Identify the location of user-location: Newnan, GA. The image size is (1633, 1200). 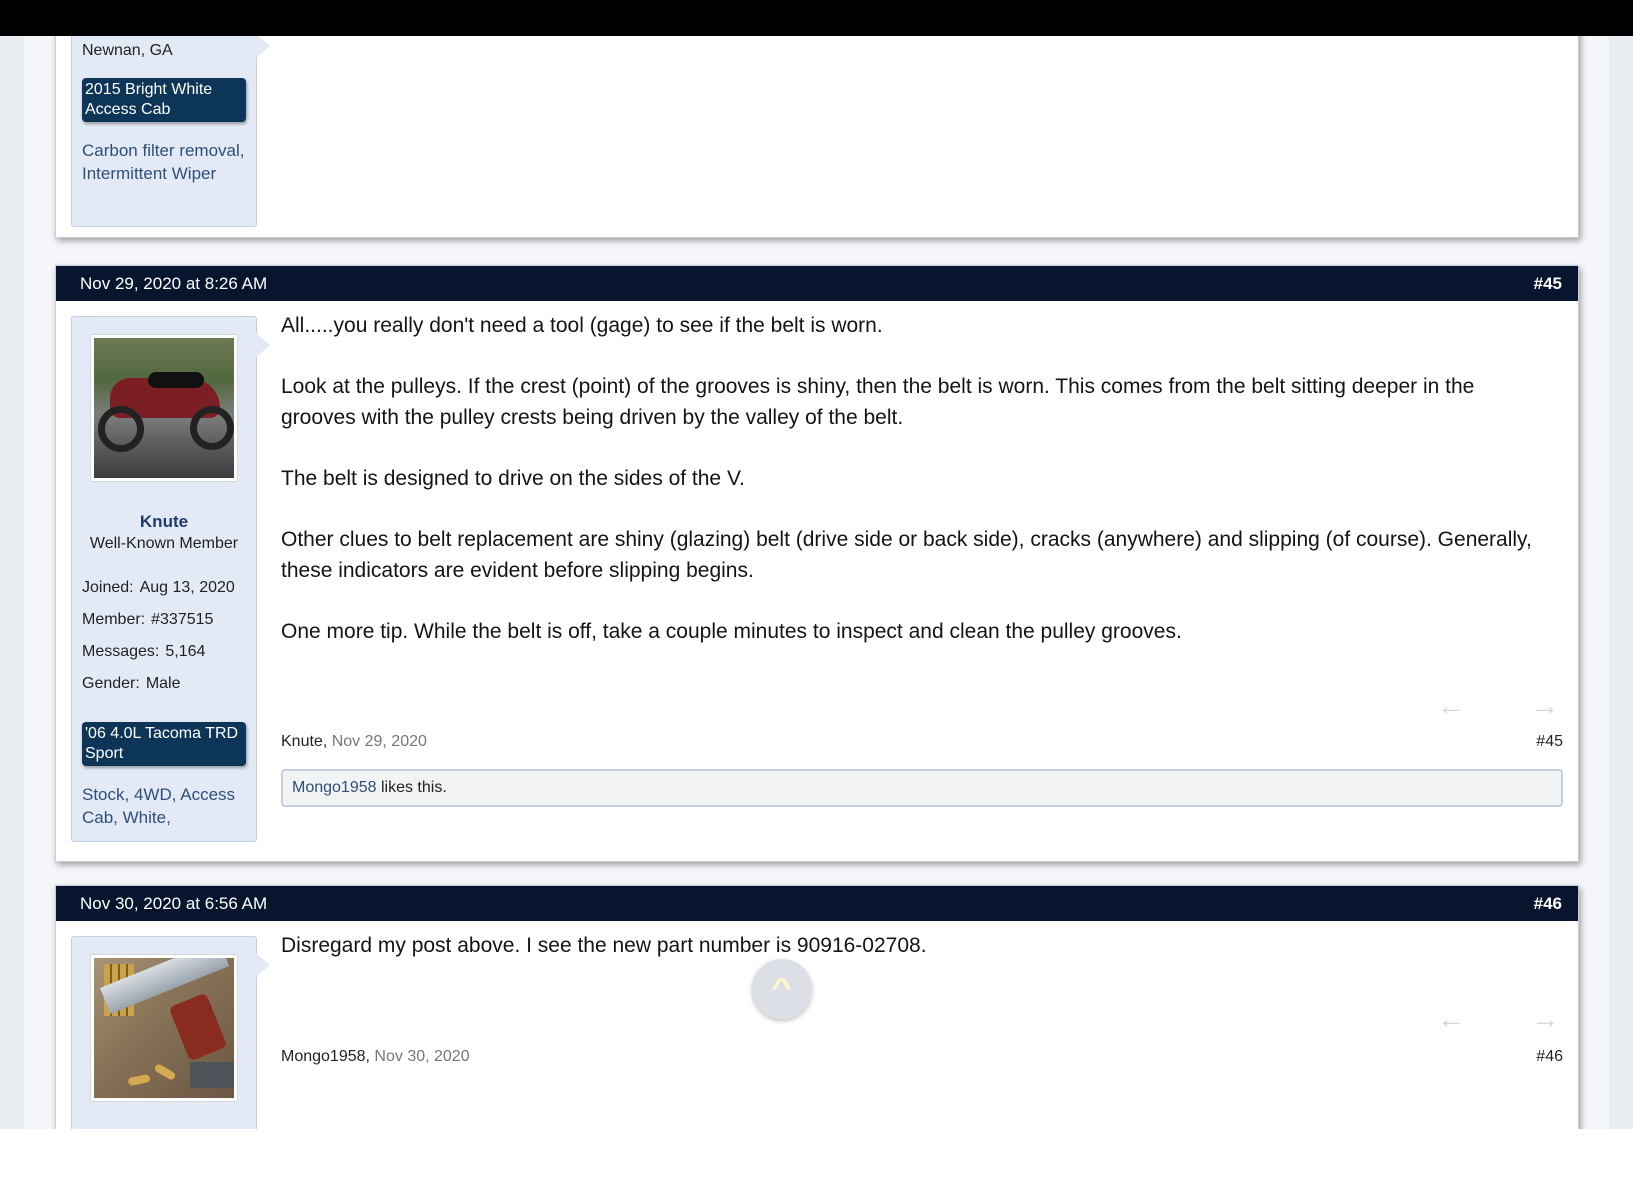
(127, 50).